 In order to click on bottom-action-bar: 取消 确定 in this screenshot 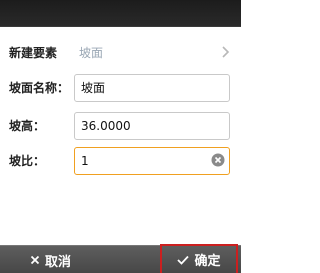, I will do `click(120, 258)`.